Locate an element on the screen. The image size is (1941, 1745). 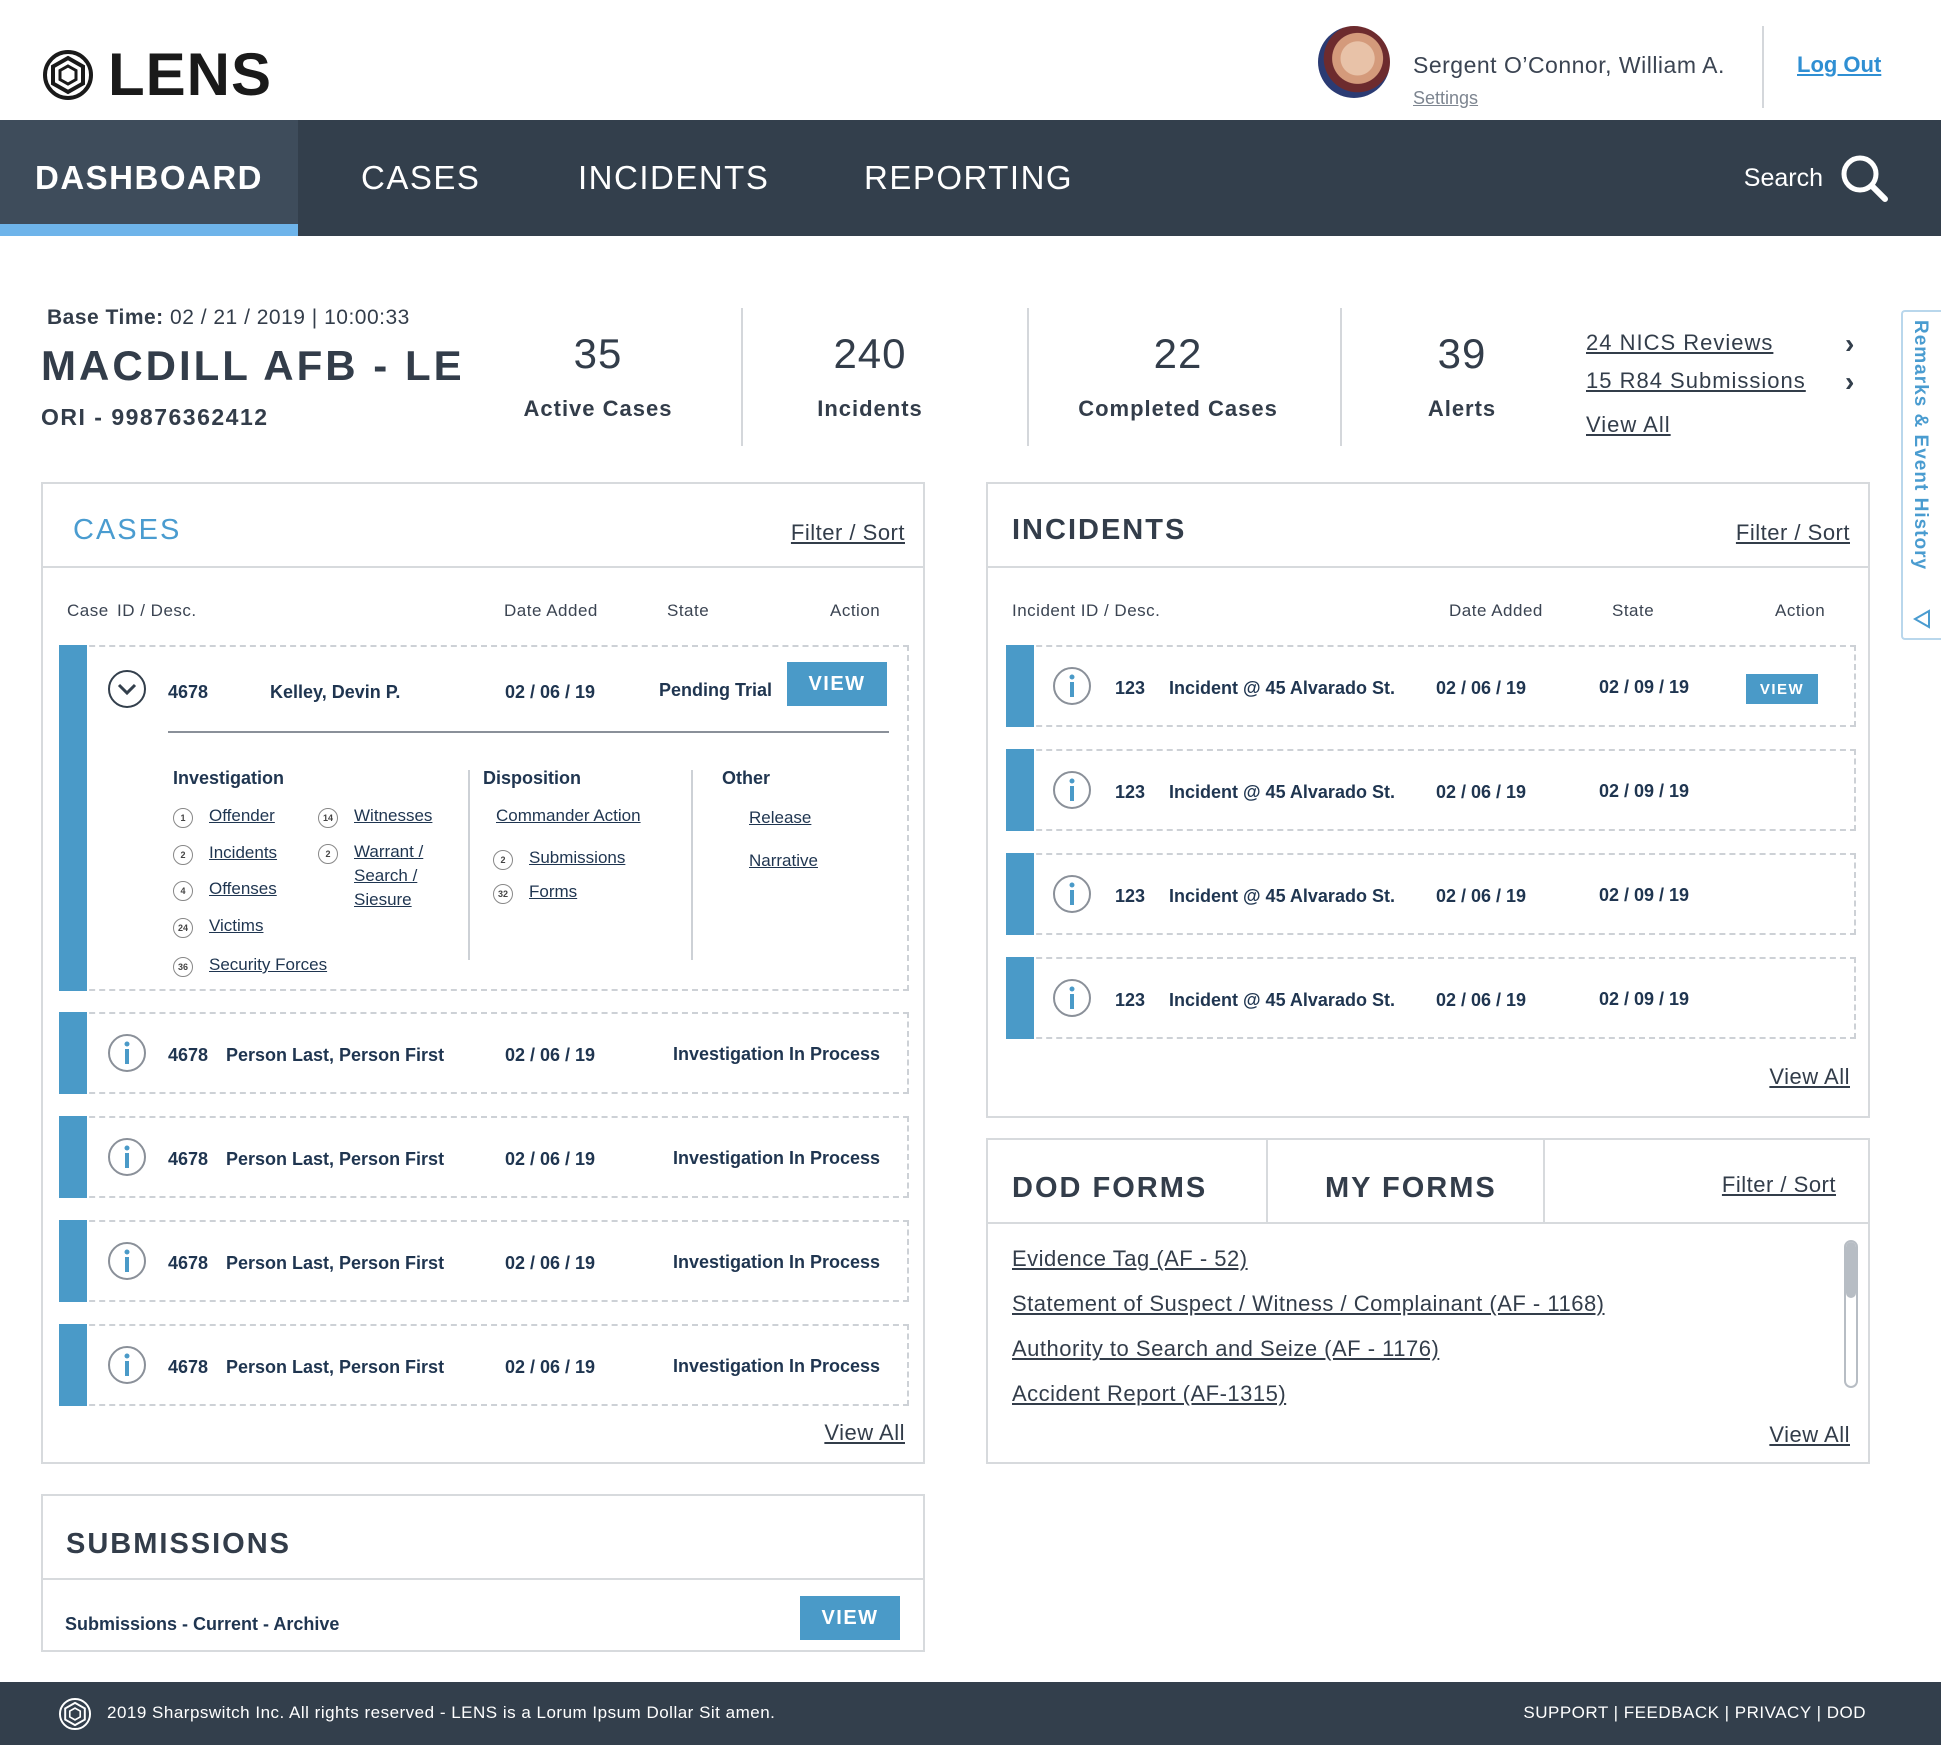
forms-link: Forms is located at coordinates (553, 892).